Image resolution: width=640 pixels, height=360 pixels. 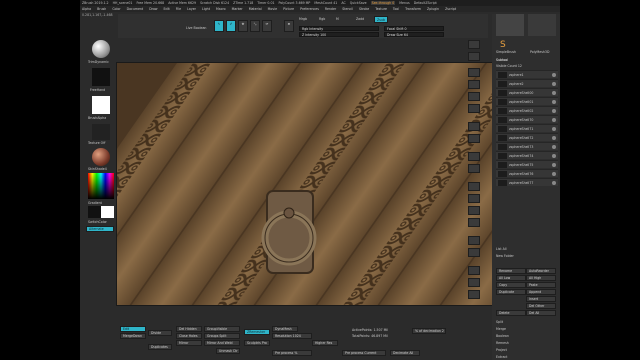 What do you see at coordinates (330, 9) in the screenshot?
I see `menu-render: Render` at bounding box center [330, 9].